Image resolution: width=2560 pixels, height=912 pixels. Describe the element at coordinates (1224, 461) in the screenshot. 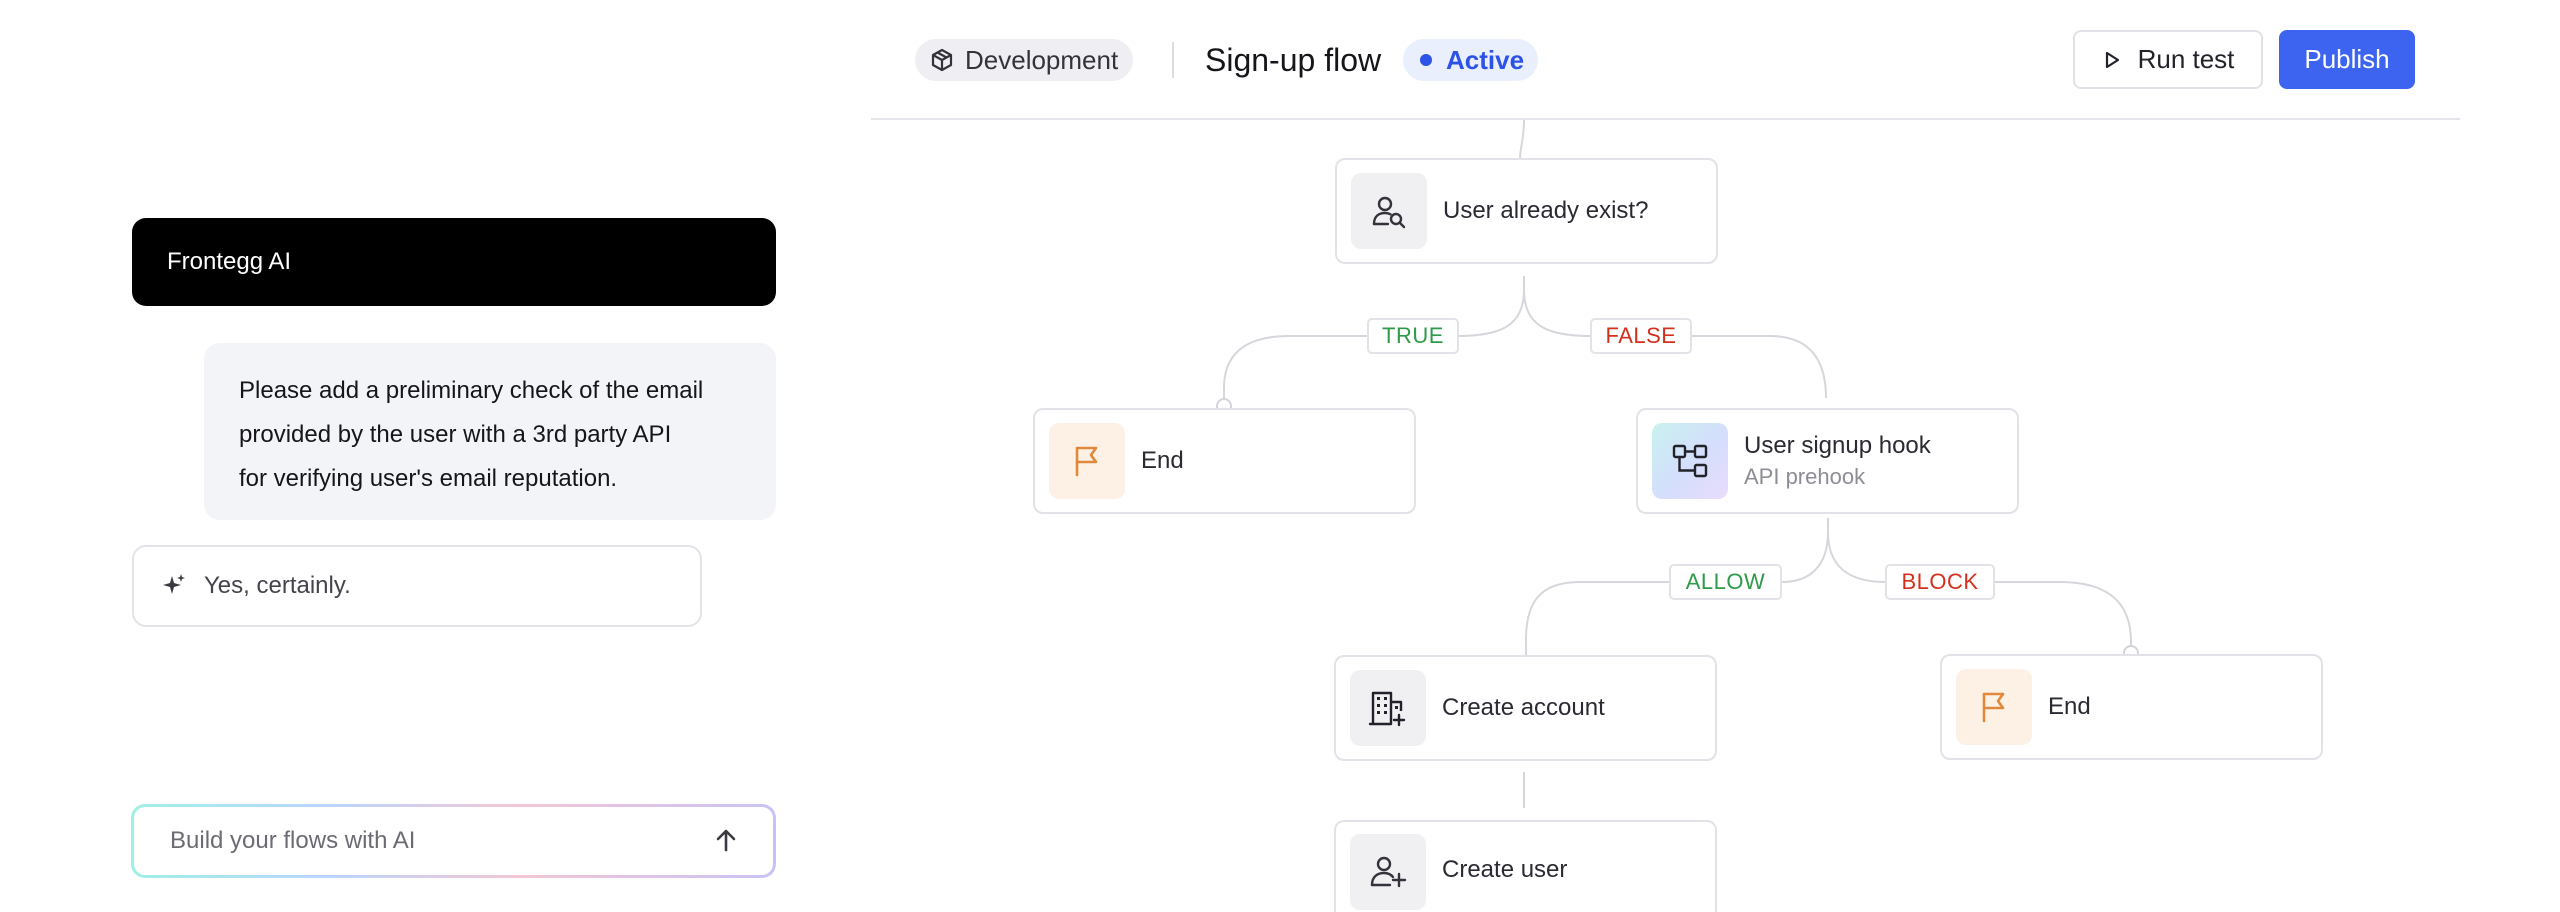

I see `node-end-true: End` at that location.